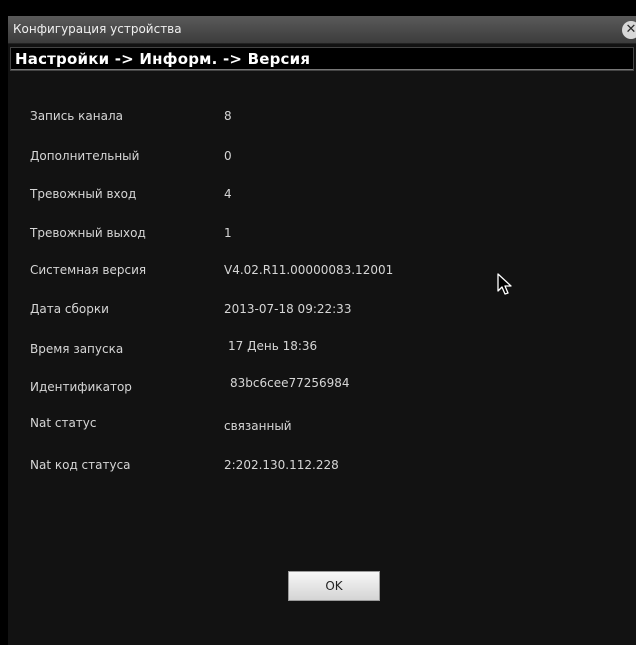 This screenshot has width=636, height=645. What do you see at coordinates (80, 465) in the screenshot?
I see `row-label-nat-code: Nat код статуса` at bounding box center [80, 465].